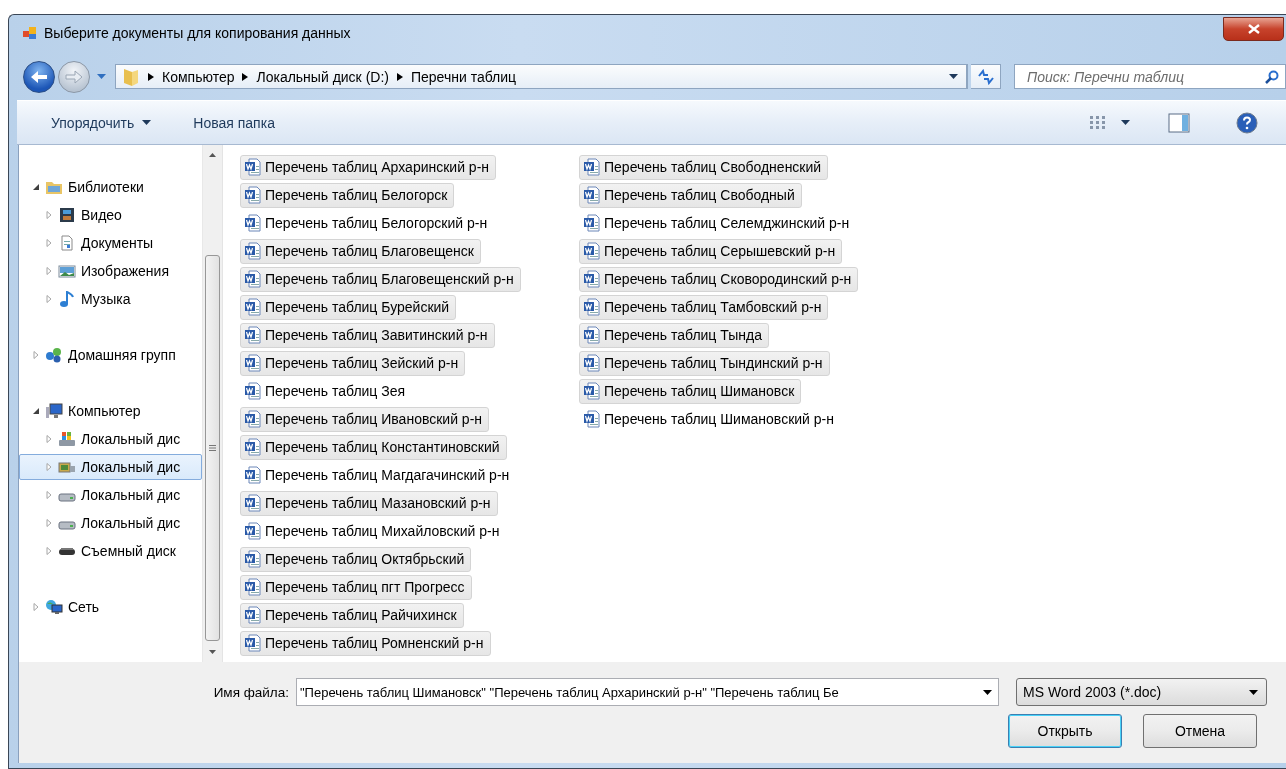 The height and width of the screenshot is (769, 1286). Describe the element at coordinates (54, 187) in the screenshot. I see `library-folder-icon` at that location.